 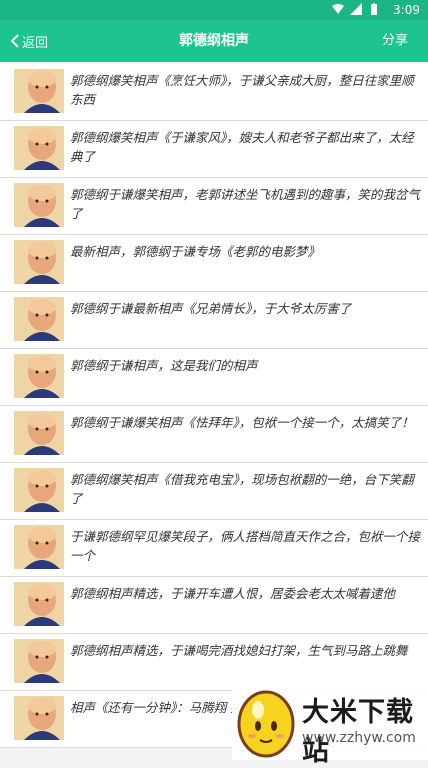 I want to click on watermark-url: www.zzhyw.com, so click(x=359, y=738).